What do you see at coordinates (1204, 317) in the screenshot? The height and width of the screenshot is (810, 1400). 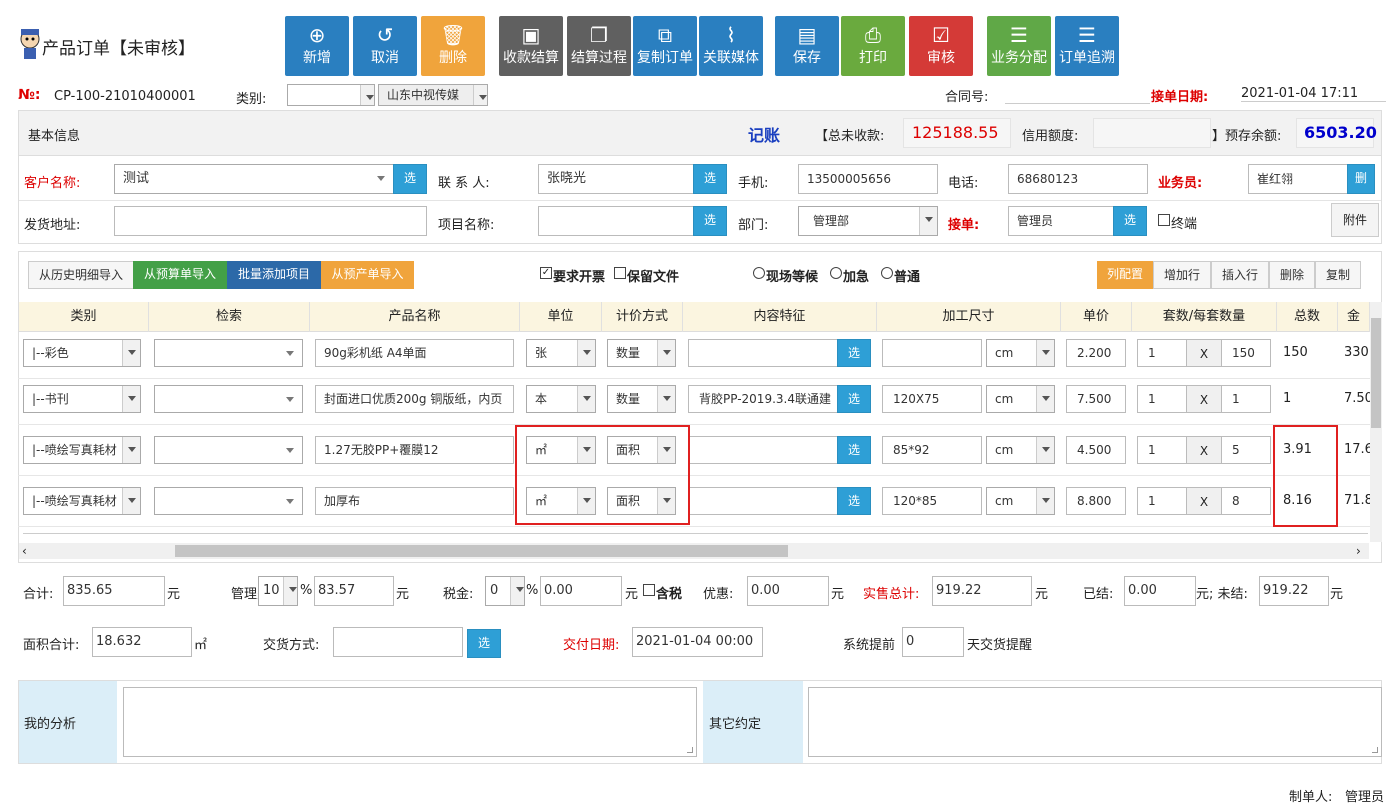 I see `grid-column-header: 套数/每套数量` at bounding box center [1204, 317].